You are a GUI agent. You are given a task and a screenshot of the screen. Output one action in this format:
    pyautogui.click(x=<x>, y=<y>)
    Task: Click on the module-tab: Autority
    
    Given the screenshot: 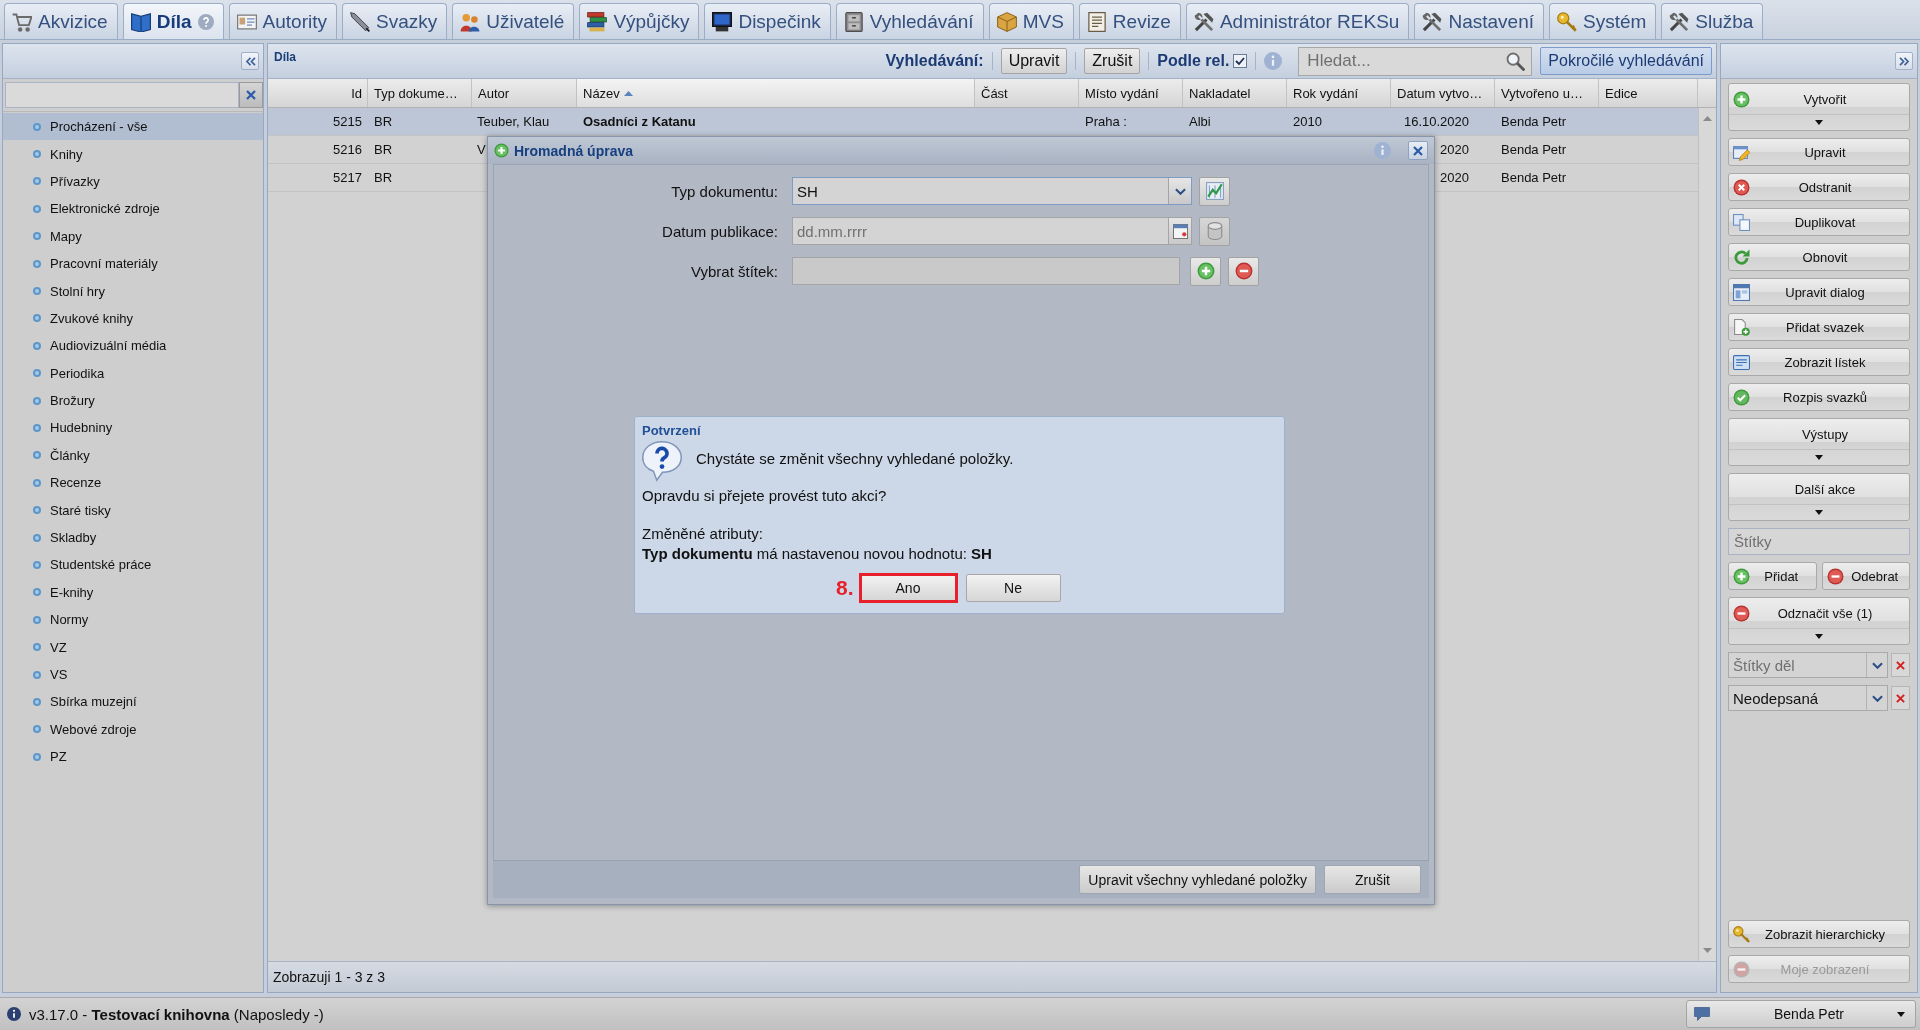 What is the action you would take?
    pyautogui.click(x=282, y=21)
    